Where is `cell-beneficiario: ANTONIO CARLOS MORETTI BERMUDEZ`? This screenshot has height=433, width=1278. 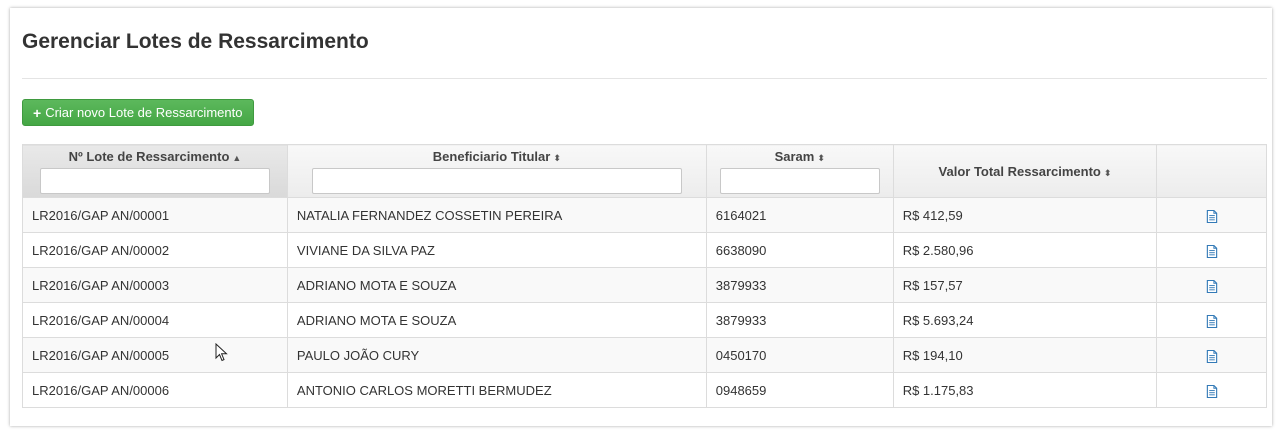 cell-beneficiario: ANTONIO CARLOS MORETTI BERMUDEZ is located at coordinates (496, 390).